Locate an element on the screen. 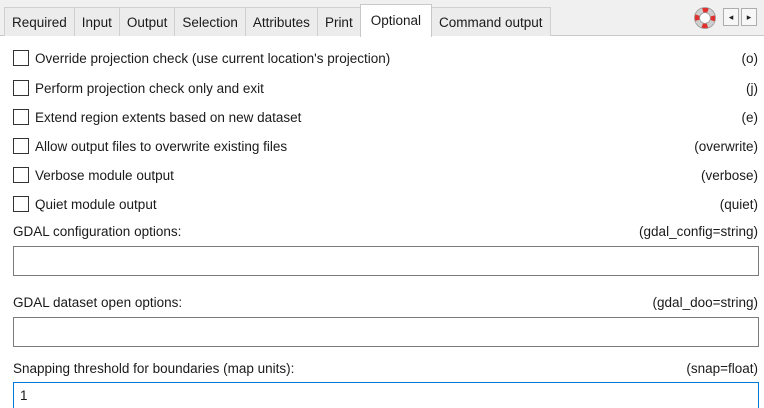 This screenshot has width=764, height=408. gdal-doo-input is located at coordinates (386, 332).